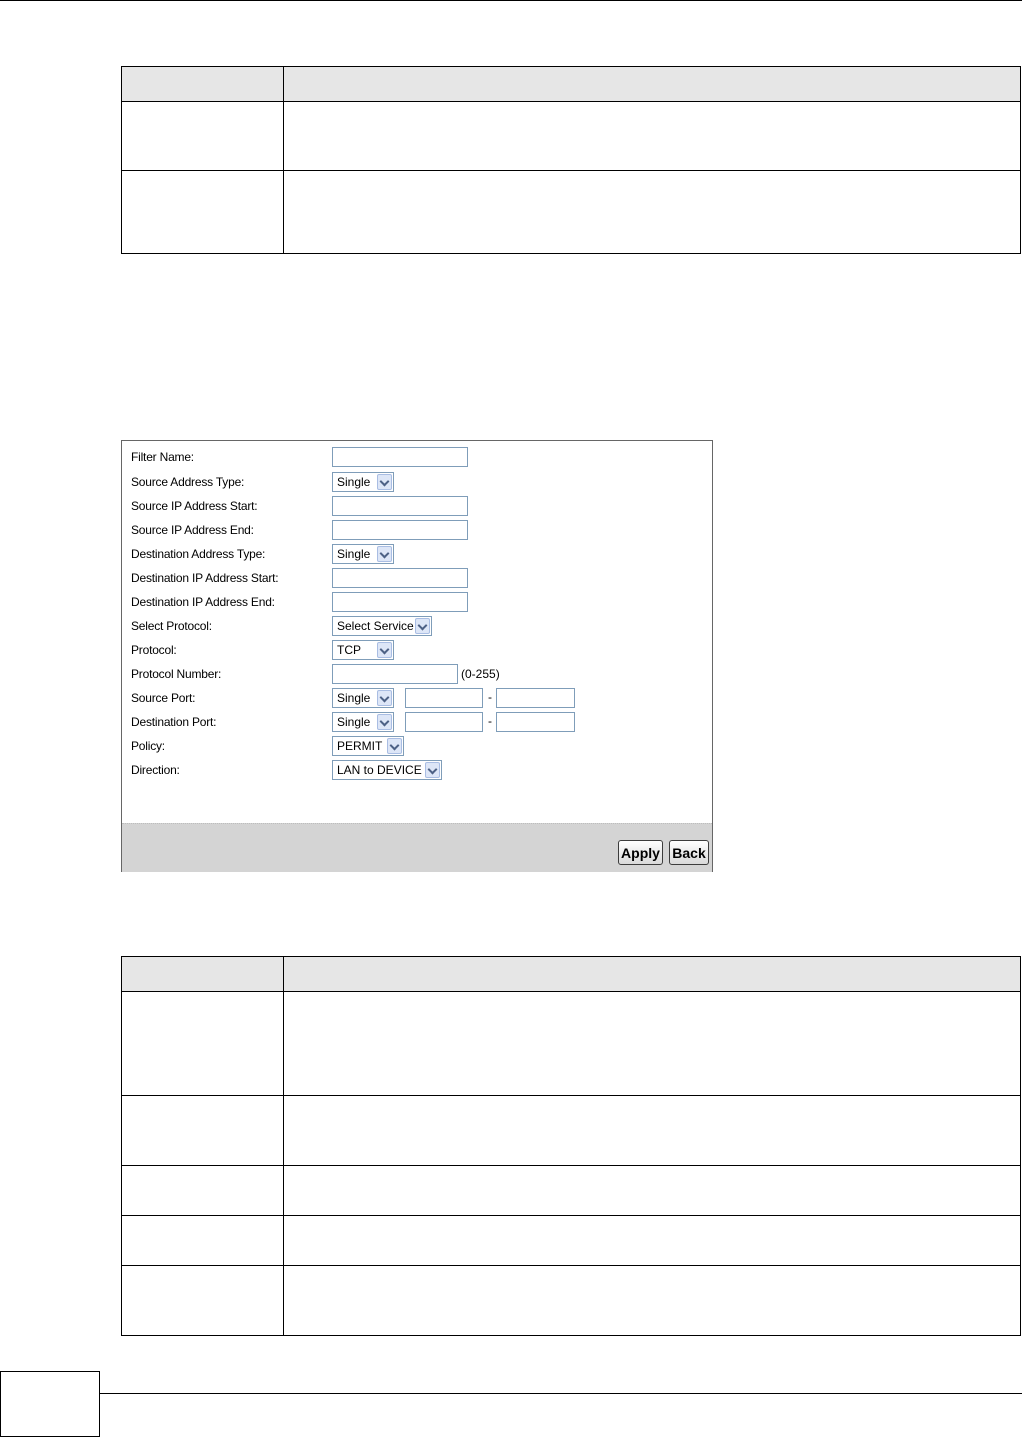 The height and width of the screenshot is (1437, 1022). I want to click on select-protocol-select: Select Service, so click(382, 626).